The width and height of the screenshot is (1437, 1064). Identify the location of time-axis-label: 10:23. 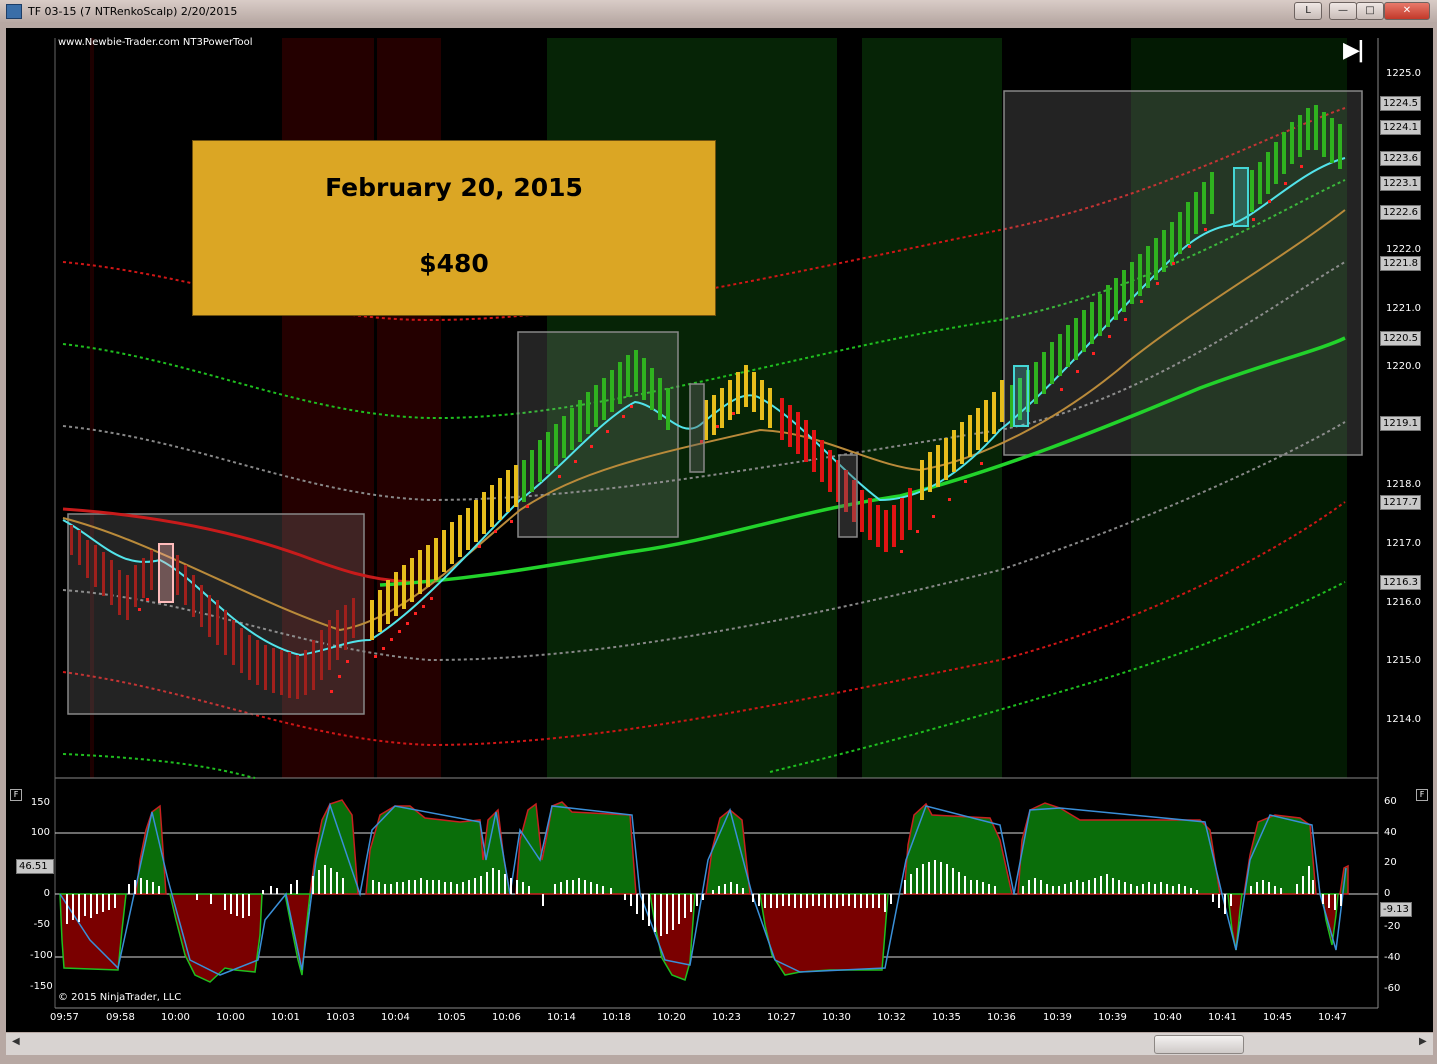
(726, 1017).